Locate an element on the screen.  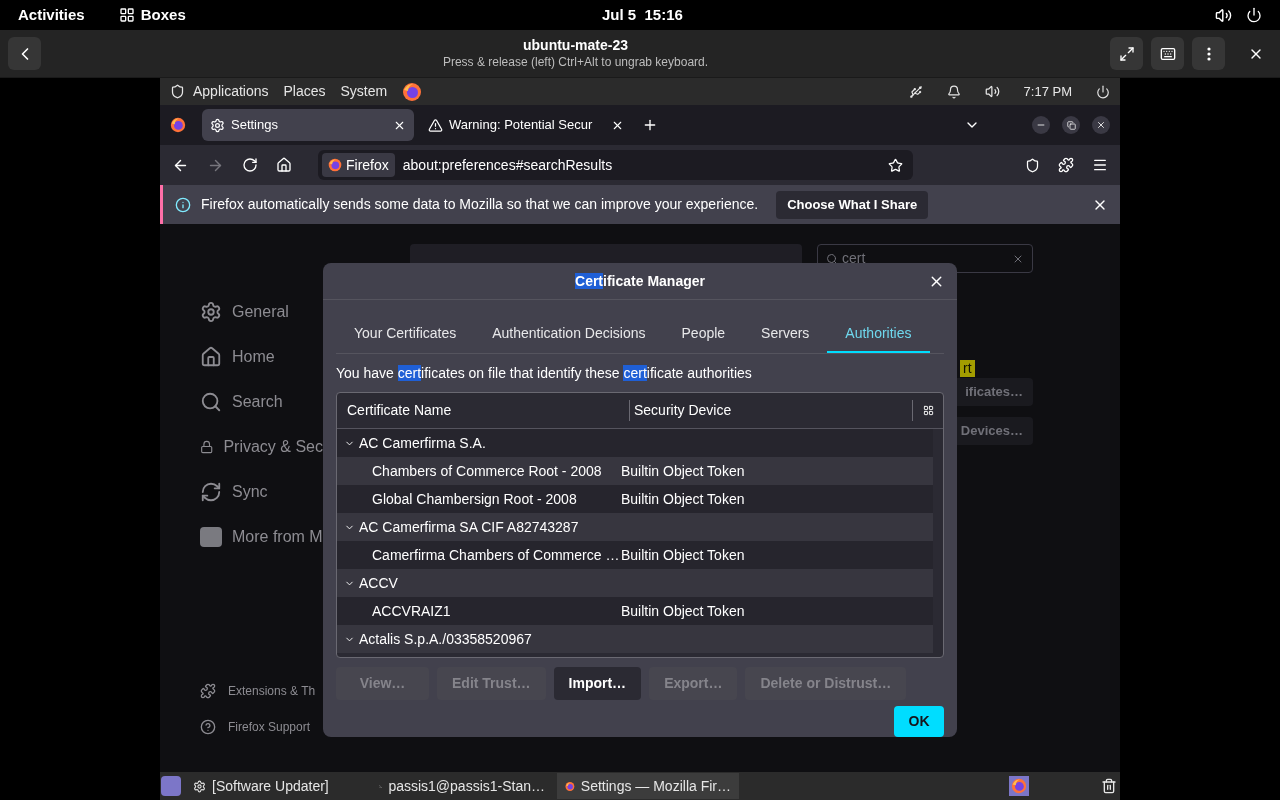
tree-row: Camerfirma Chambers of Commerce …Builtin Object Token is located at coordinates (635, 555).